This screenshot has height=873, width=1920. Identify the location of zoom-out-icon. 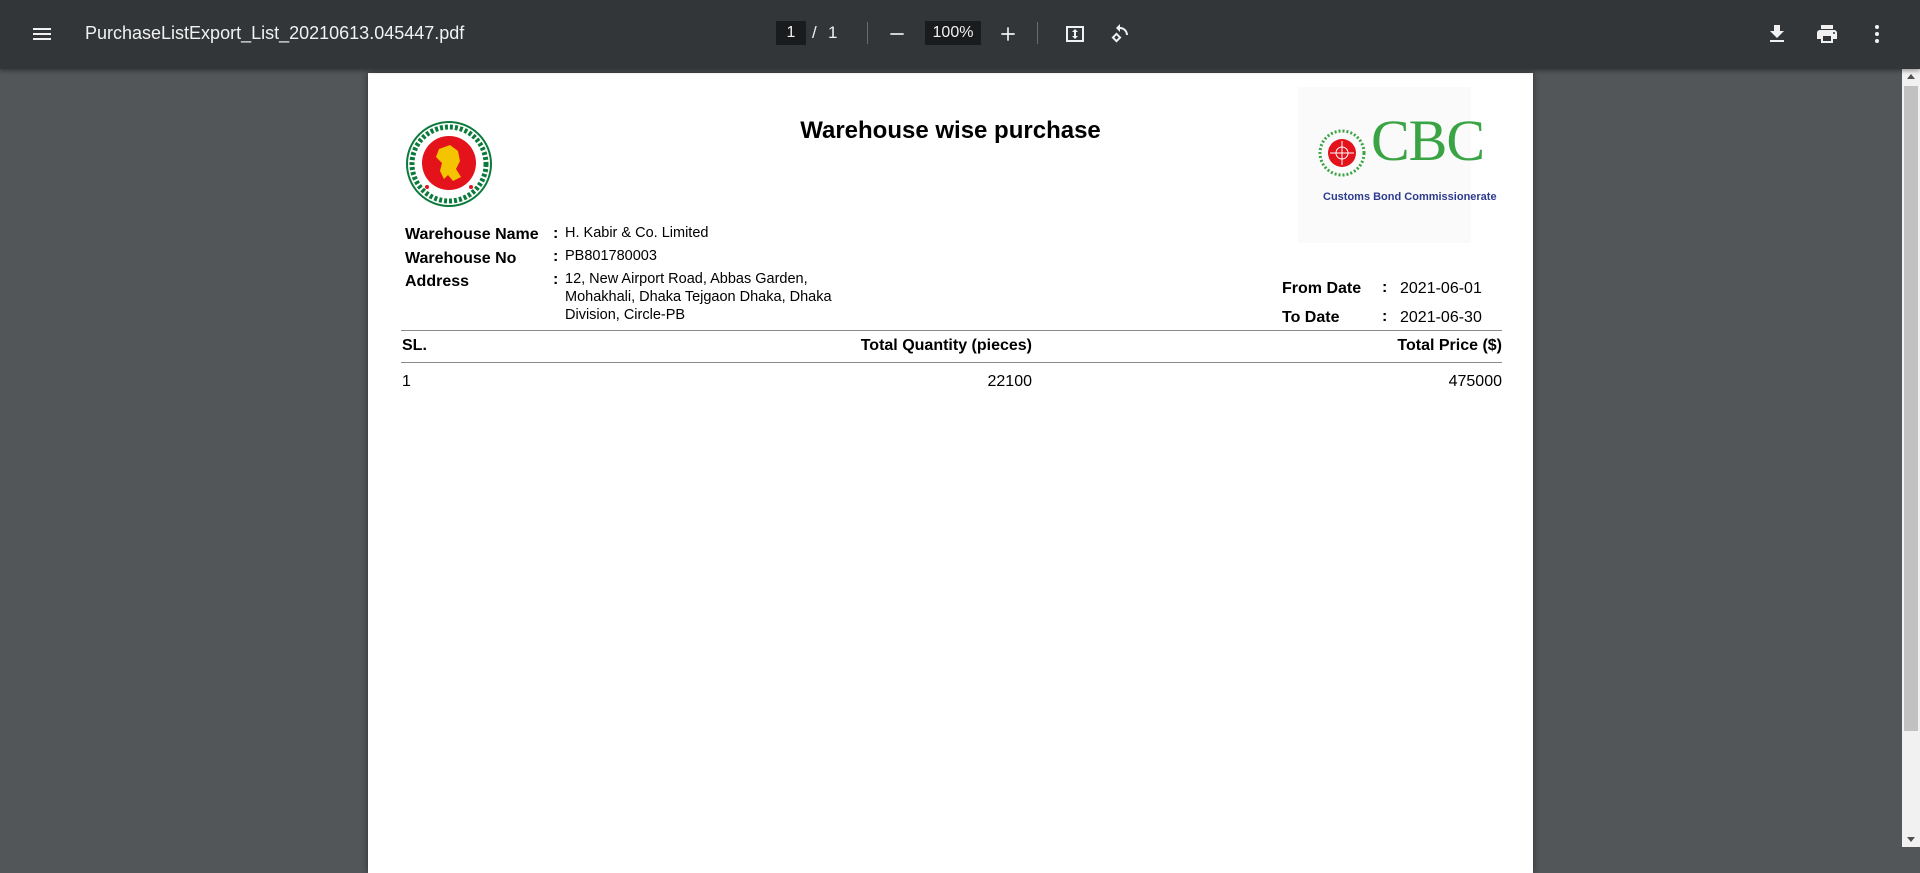
(897, 34).